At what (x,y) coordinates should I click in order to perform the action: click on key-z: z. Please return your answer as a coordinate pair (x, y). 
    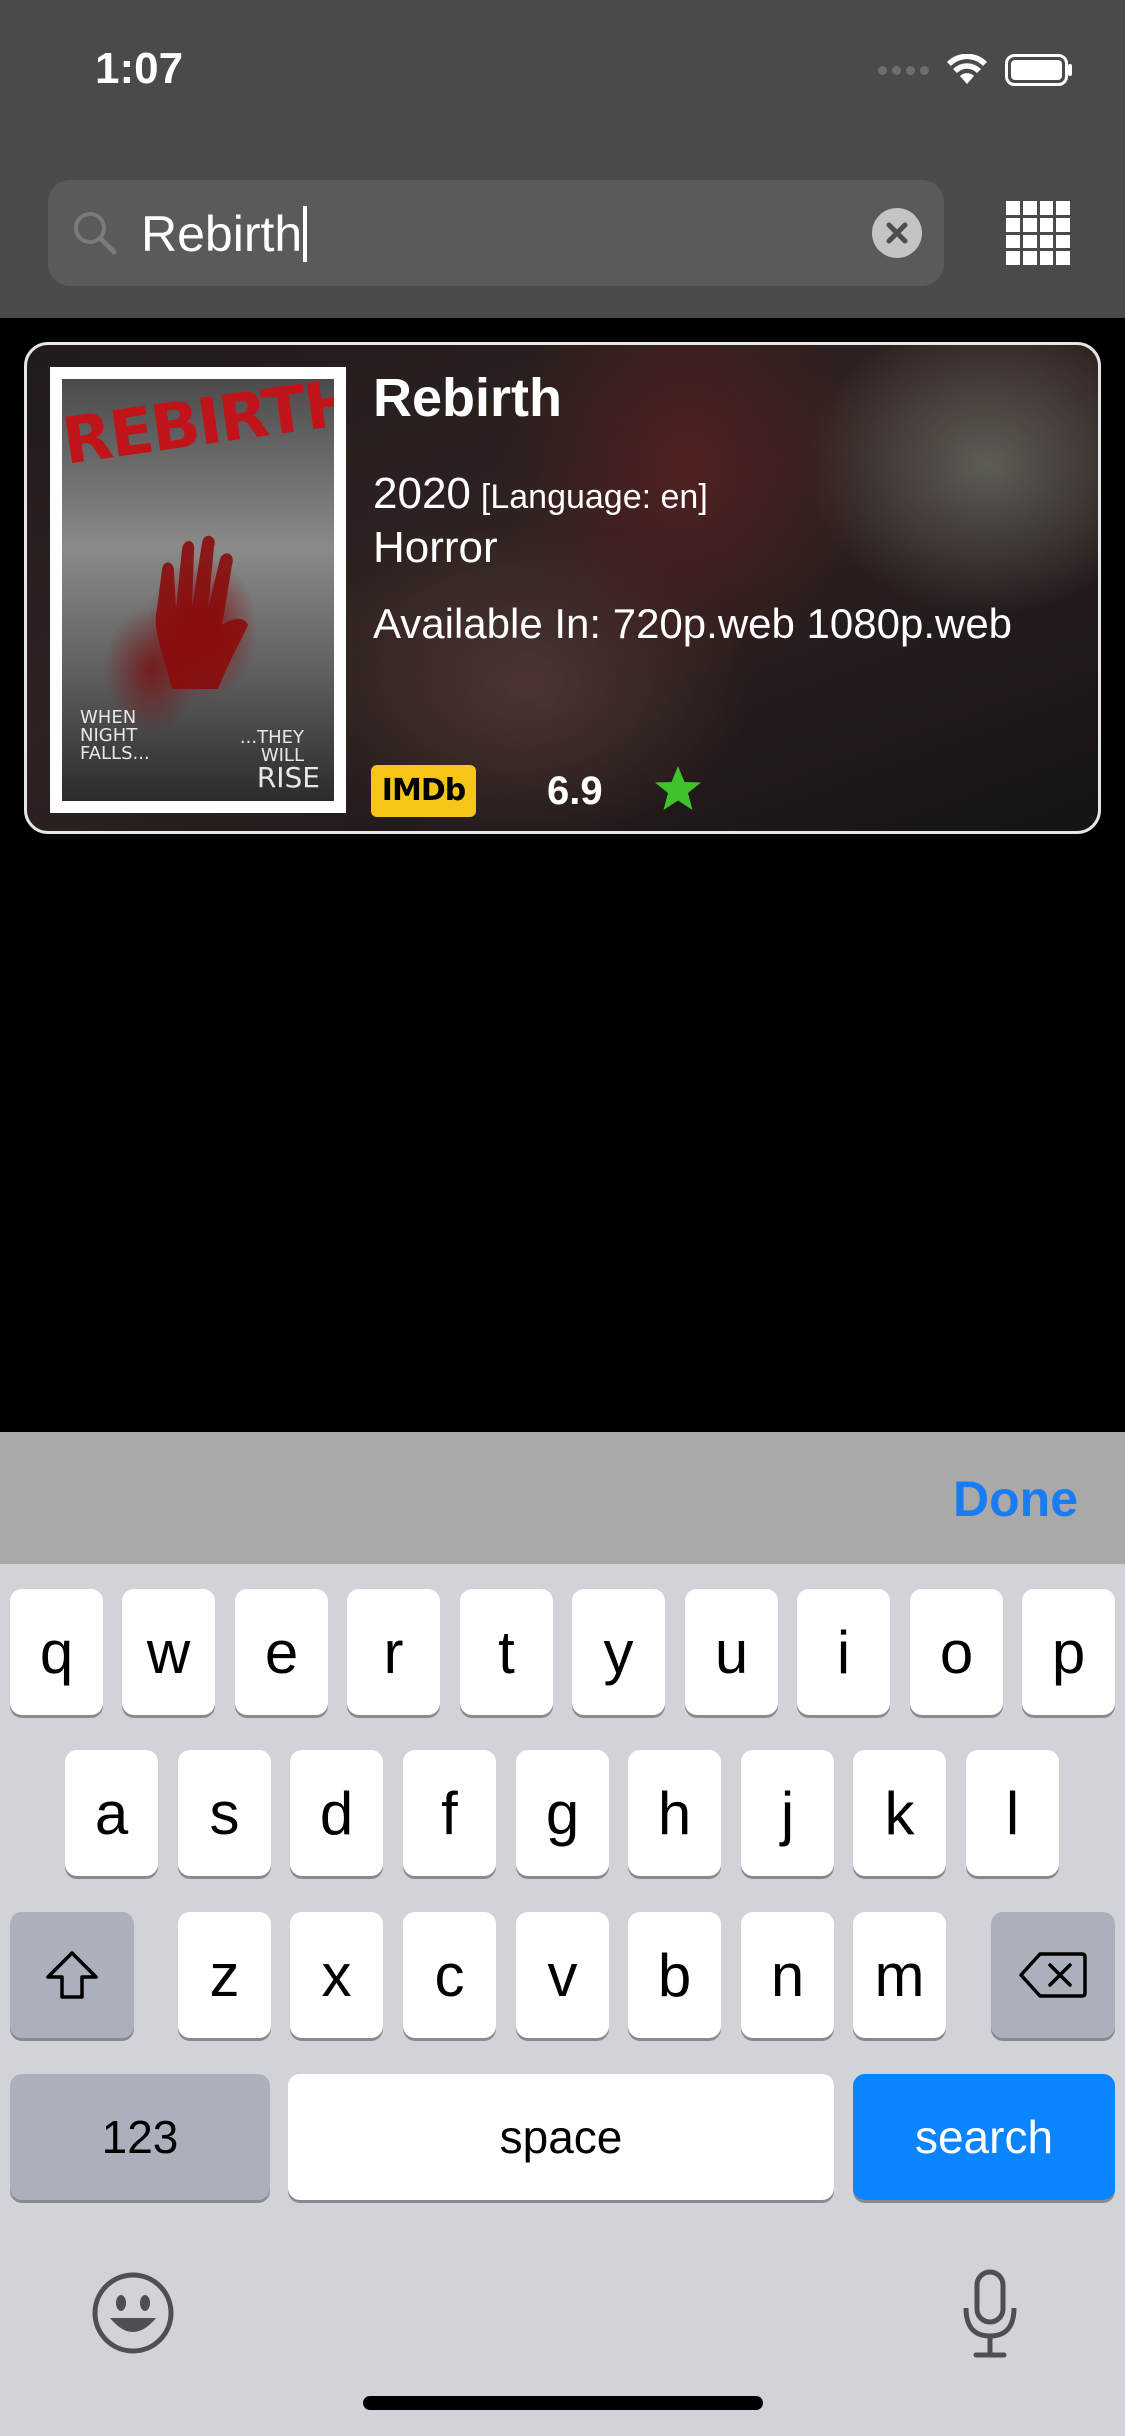
    Looking at the image, I should click on (224, 1975).